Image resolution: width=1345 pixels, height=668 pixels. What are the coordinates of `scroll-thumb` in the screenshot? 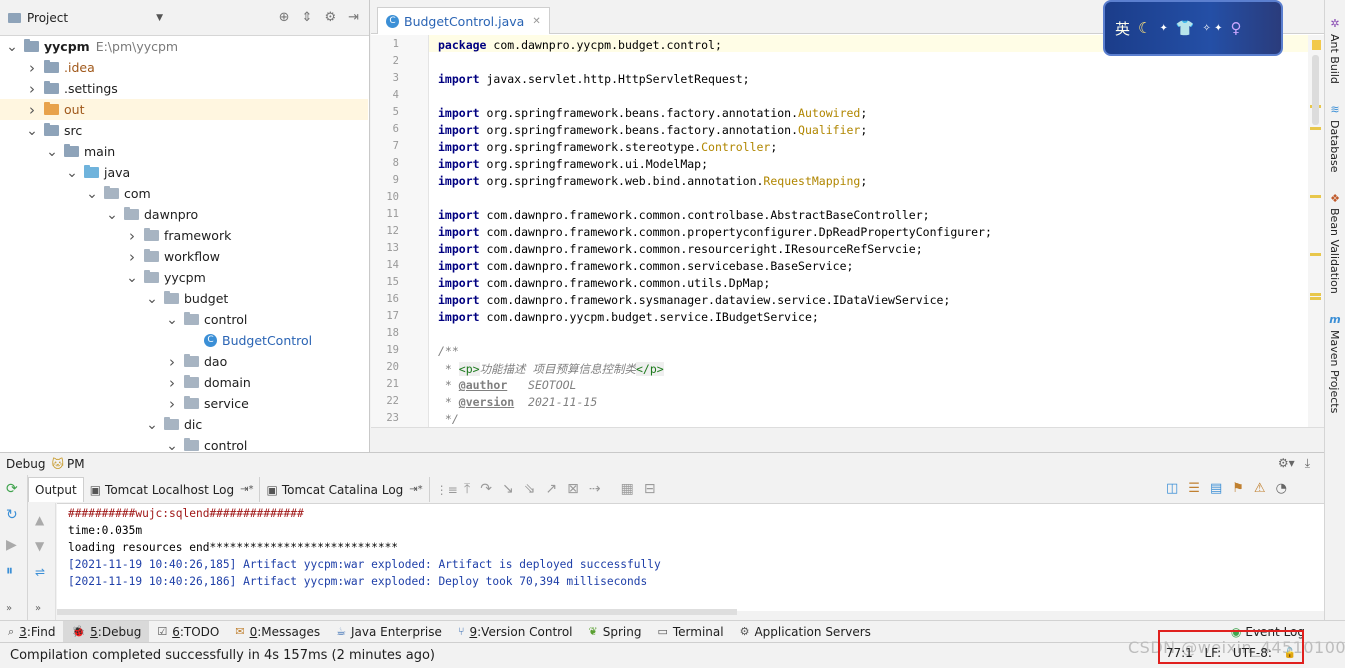 It's located at (1315, 90).